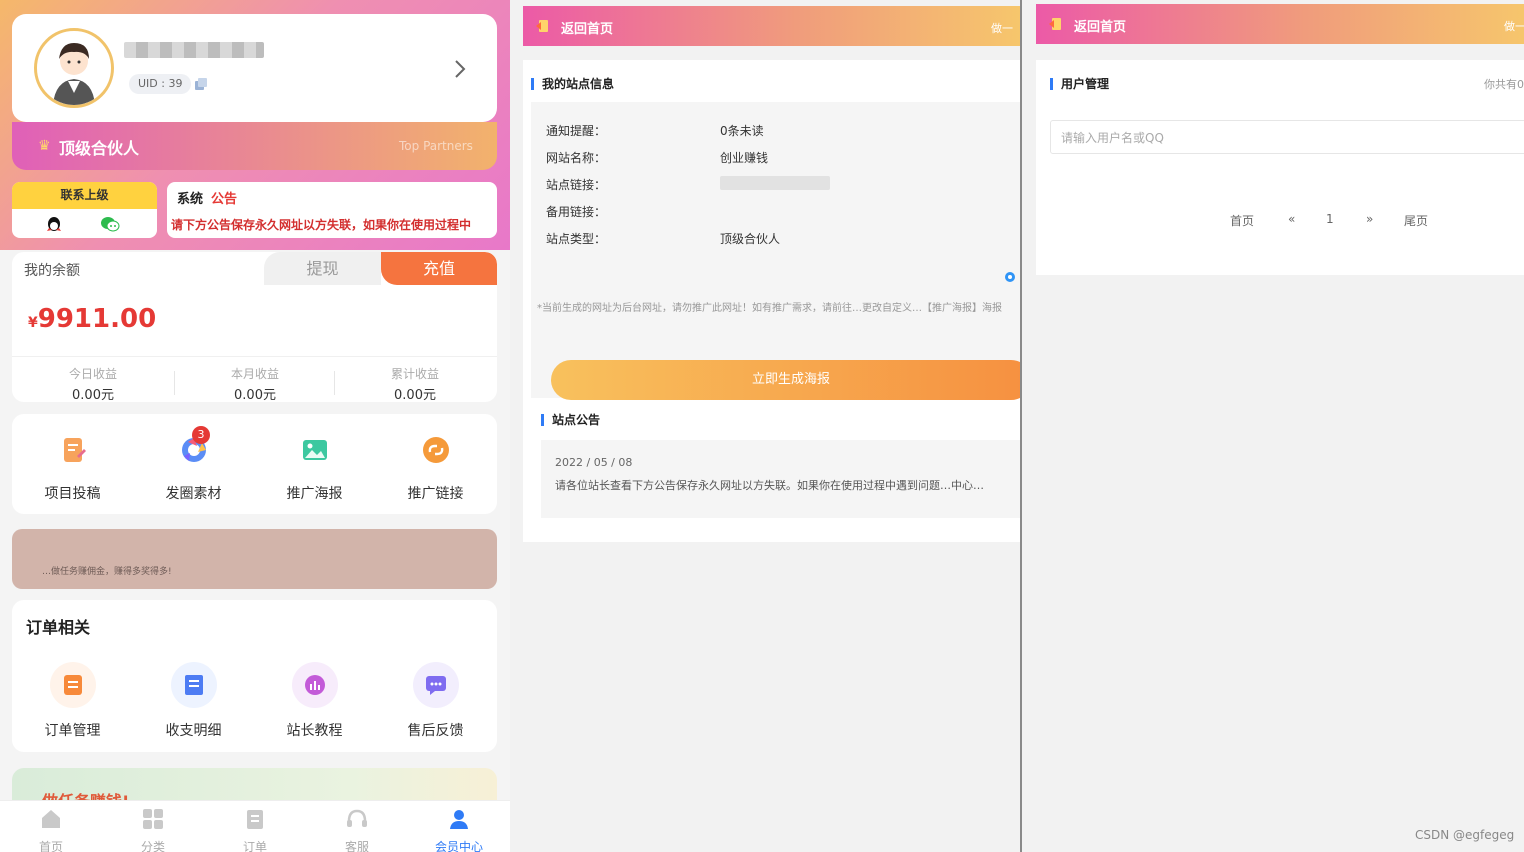 This screenshot has height=852, width=1524. I want to click on income-expense-detail: 收支明细, so click(193, 701).